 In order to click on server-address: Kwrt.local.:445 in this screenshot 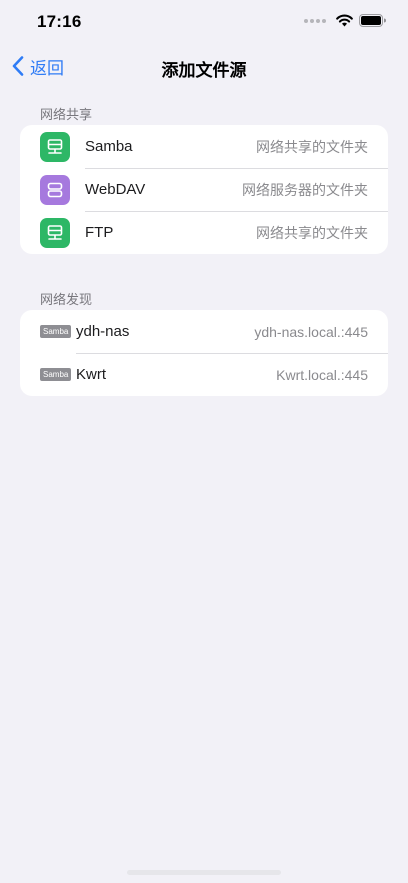, I will do `click(322, 374)`.